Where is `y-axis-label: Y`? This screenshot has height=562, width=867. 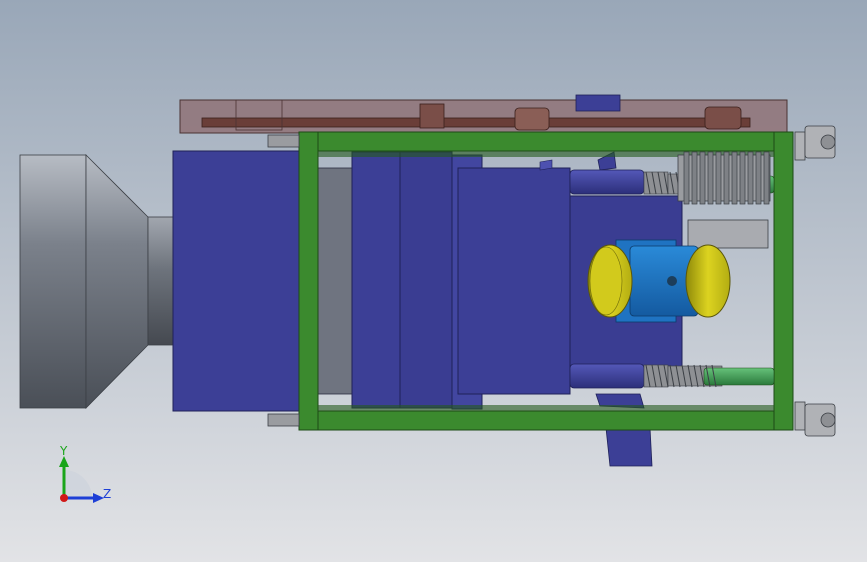
y-axis-label: Y is located at coordinates (63, 451).